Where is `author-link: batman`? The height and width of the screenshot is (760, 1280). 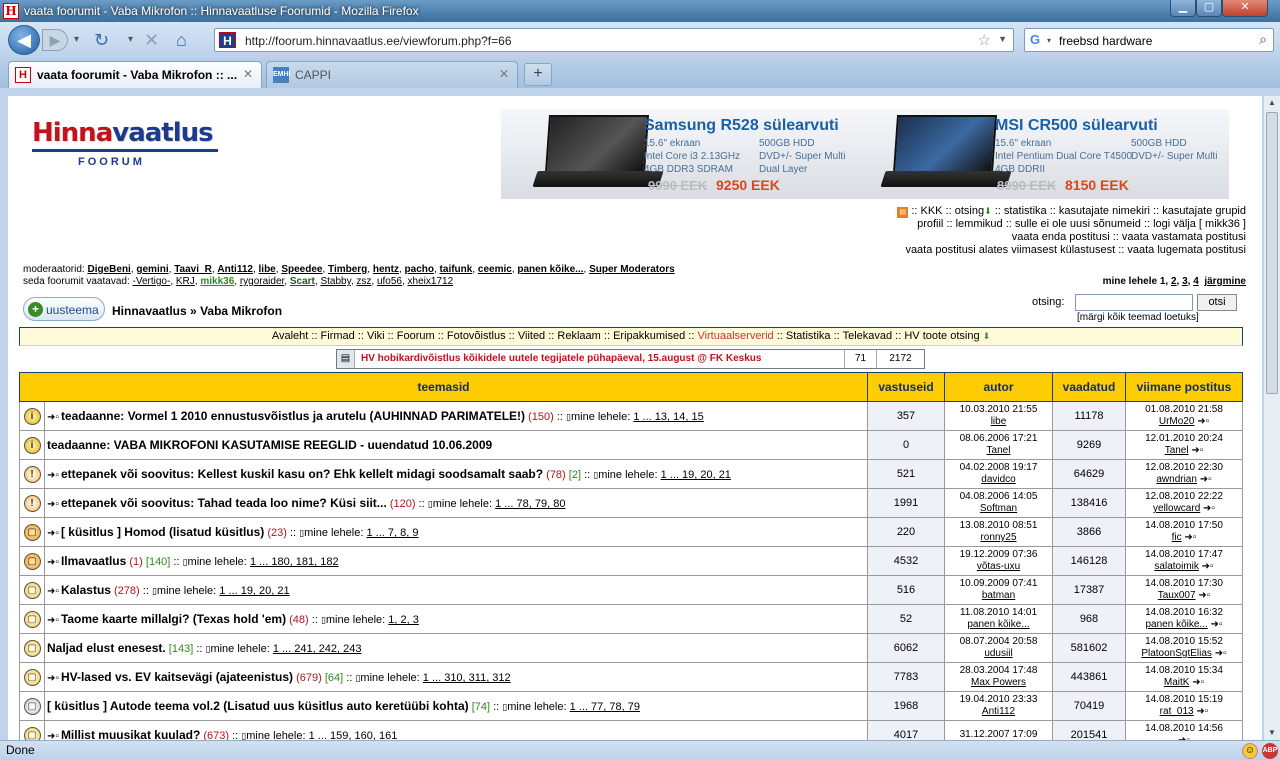 author-link: batman is located at coordinates (998, 596).